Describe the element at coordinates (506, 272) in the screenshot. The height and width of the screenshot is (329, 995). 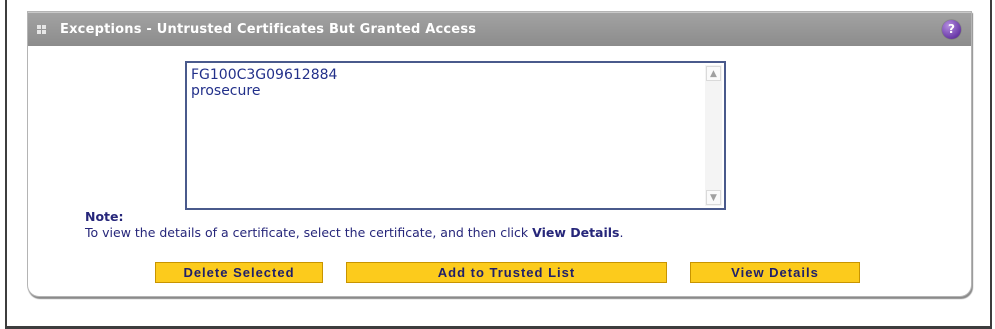
I see `add-to-trusted-list-button: Add to Trusted List` at that location.